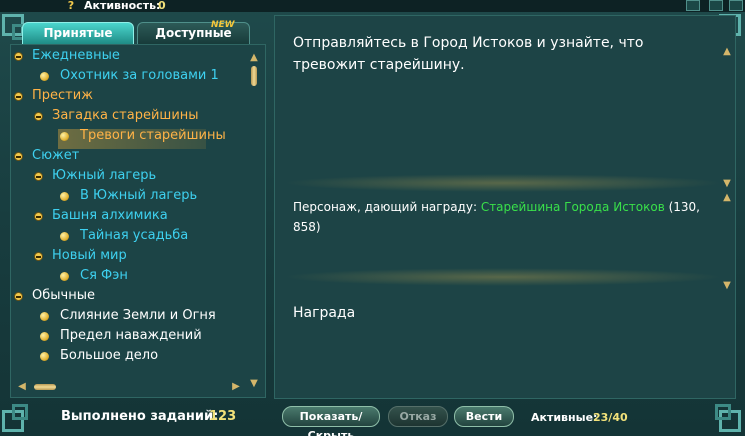  Describe the element at coordinates (104, 275) in the screenshot. I see `quest-tree-label: Ся Фэн` at that location.